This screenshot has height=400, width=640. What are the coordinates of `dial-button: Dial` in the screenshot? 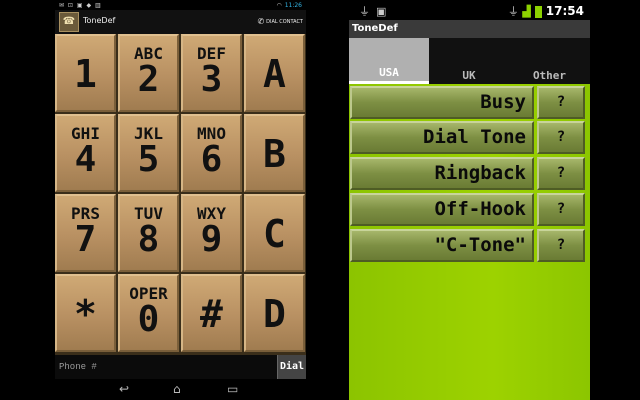 It's located at (291, 367).